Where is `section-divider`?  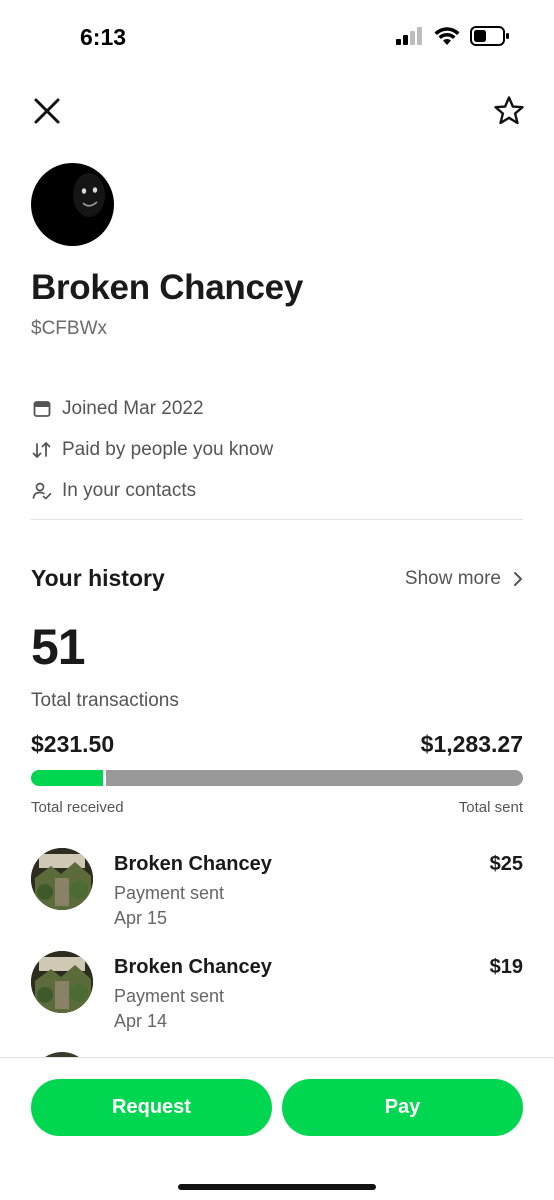 section-divider is located at coordinates (277, 519).